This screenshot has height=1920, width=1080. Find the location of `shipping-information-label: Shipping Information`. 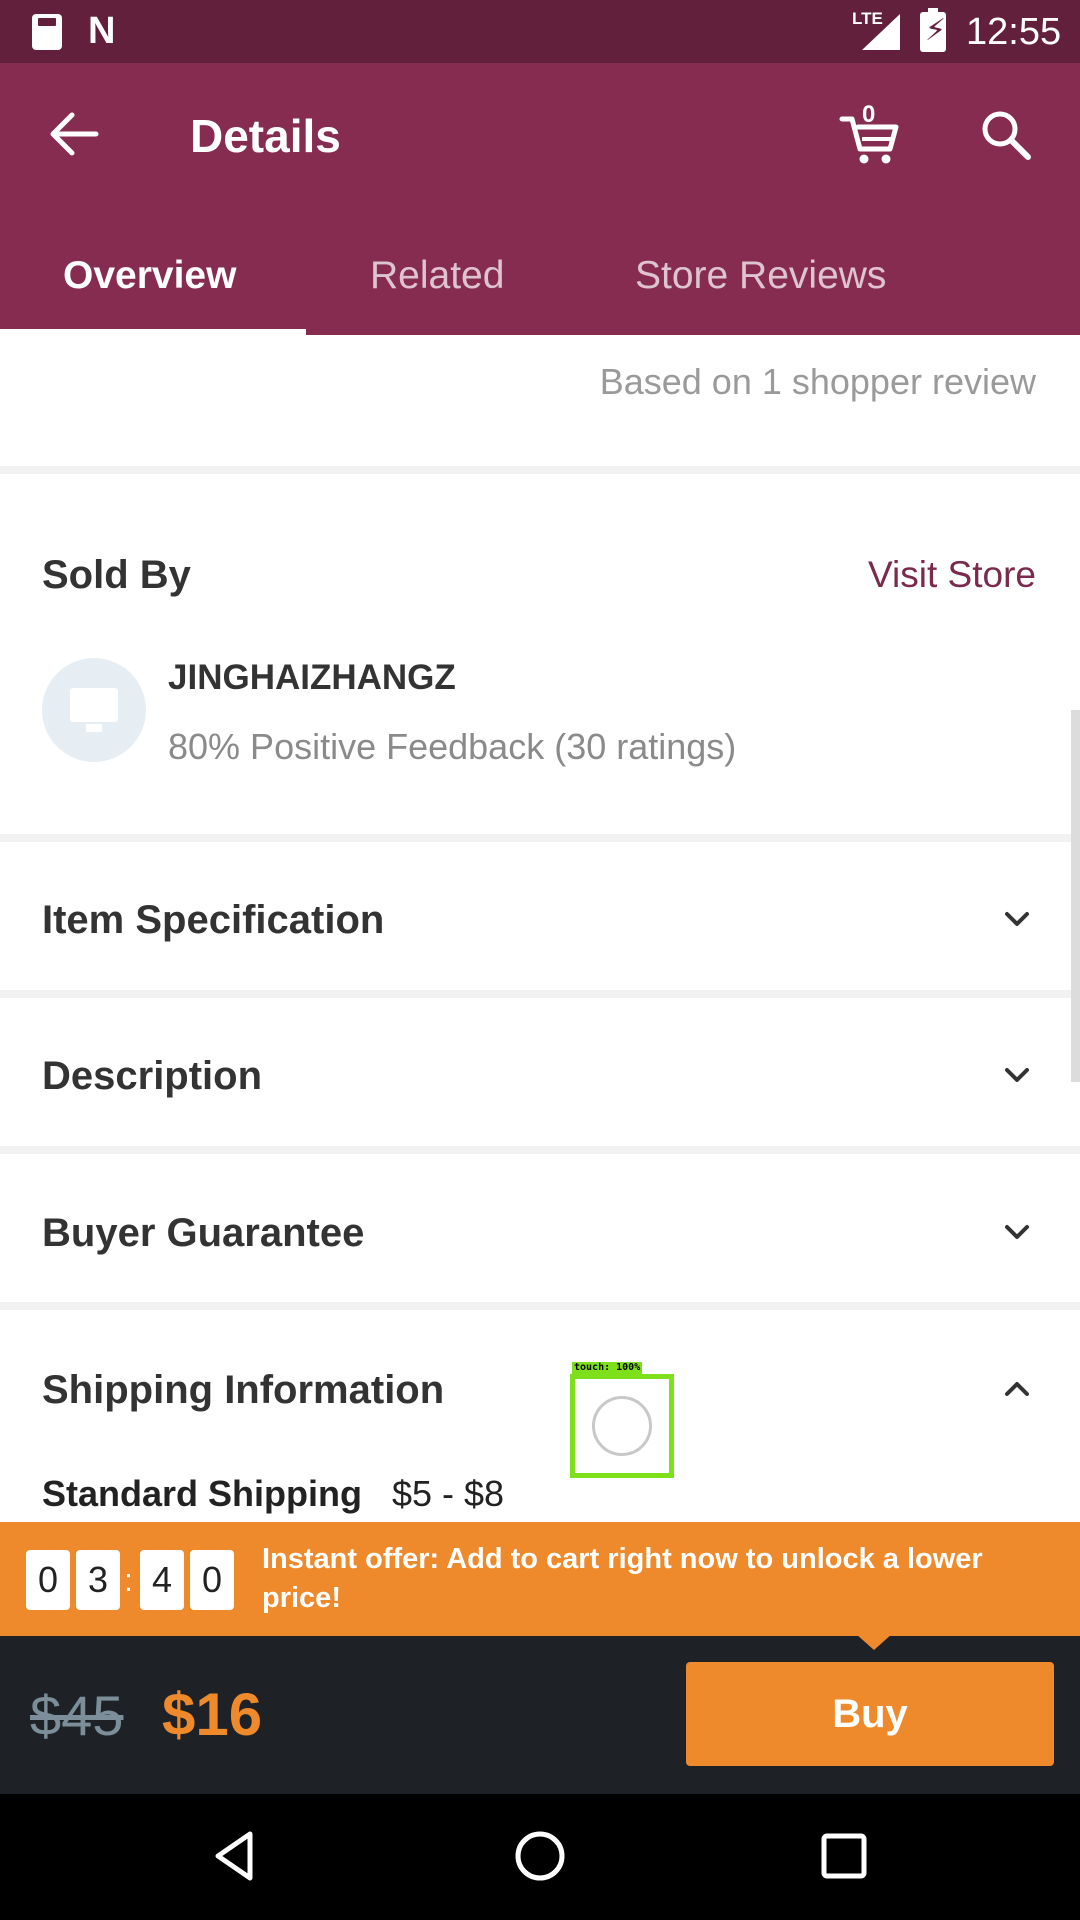

shipping-information-label: Shipping Information is located at coordinates (243, 1390).